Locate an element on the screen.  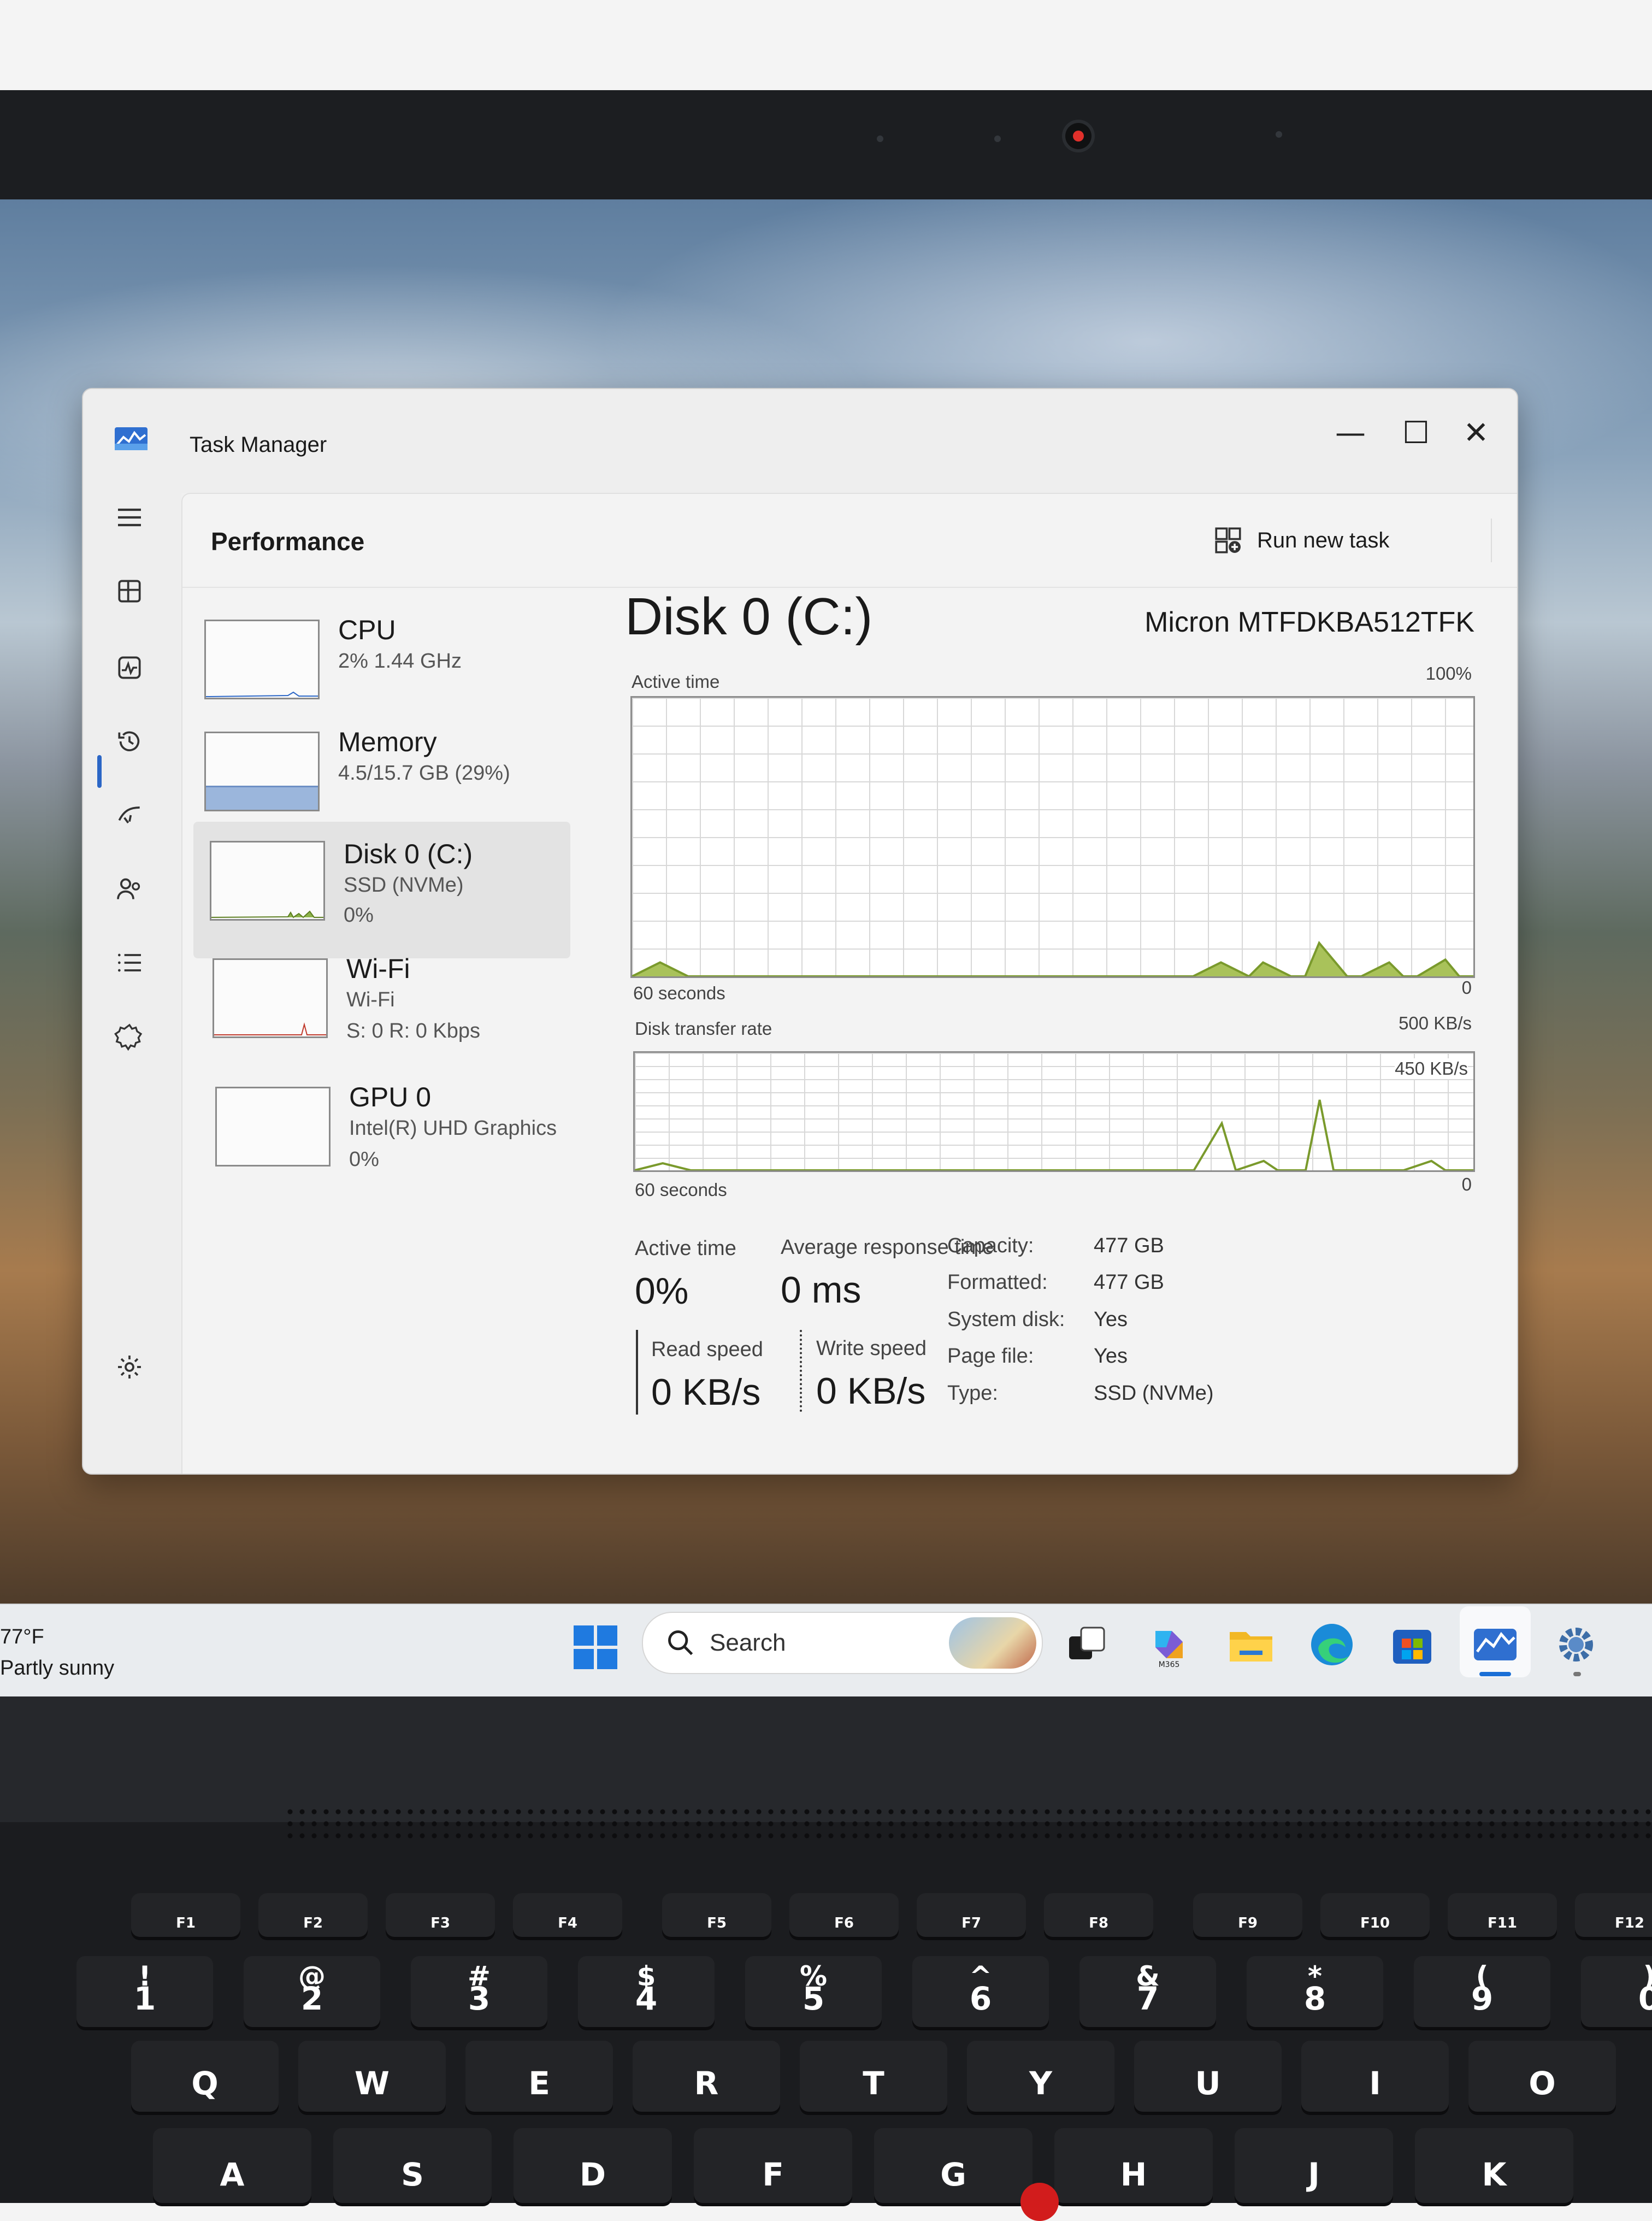
page-header: Performance Run new task ··· is located at coordinates (850, 541).